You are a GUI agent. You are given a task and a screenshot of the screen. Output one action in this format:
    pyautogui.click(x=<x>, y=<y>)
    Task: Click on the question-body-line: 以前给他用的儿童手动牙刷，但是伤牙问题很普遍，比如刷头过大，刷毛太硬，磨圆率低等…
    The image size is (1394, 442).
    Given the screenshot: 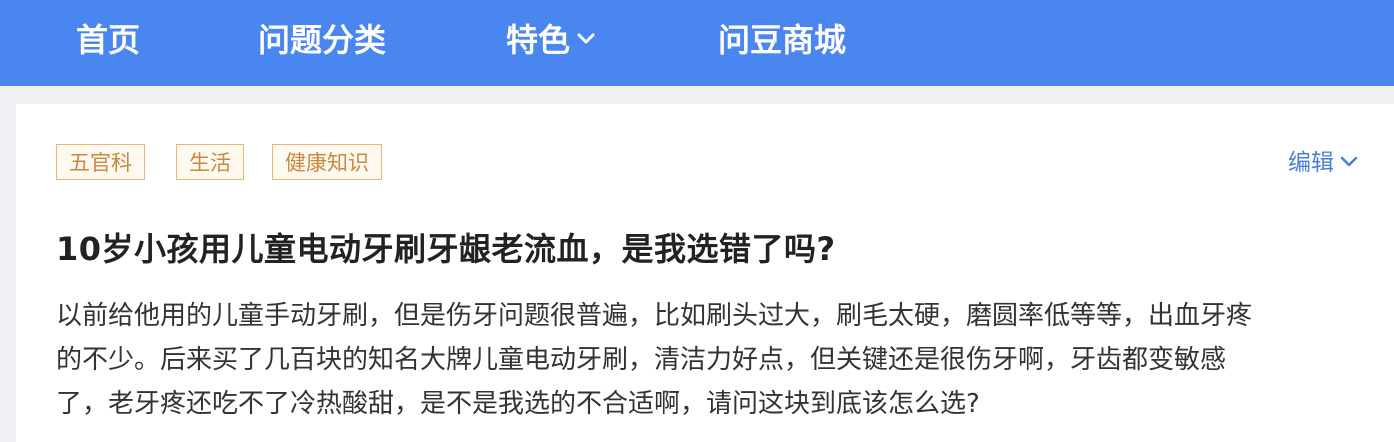 What is the action you would take?
    pyautogui.click(x=654, y=316)
    